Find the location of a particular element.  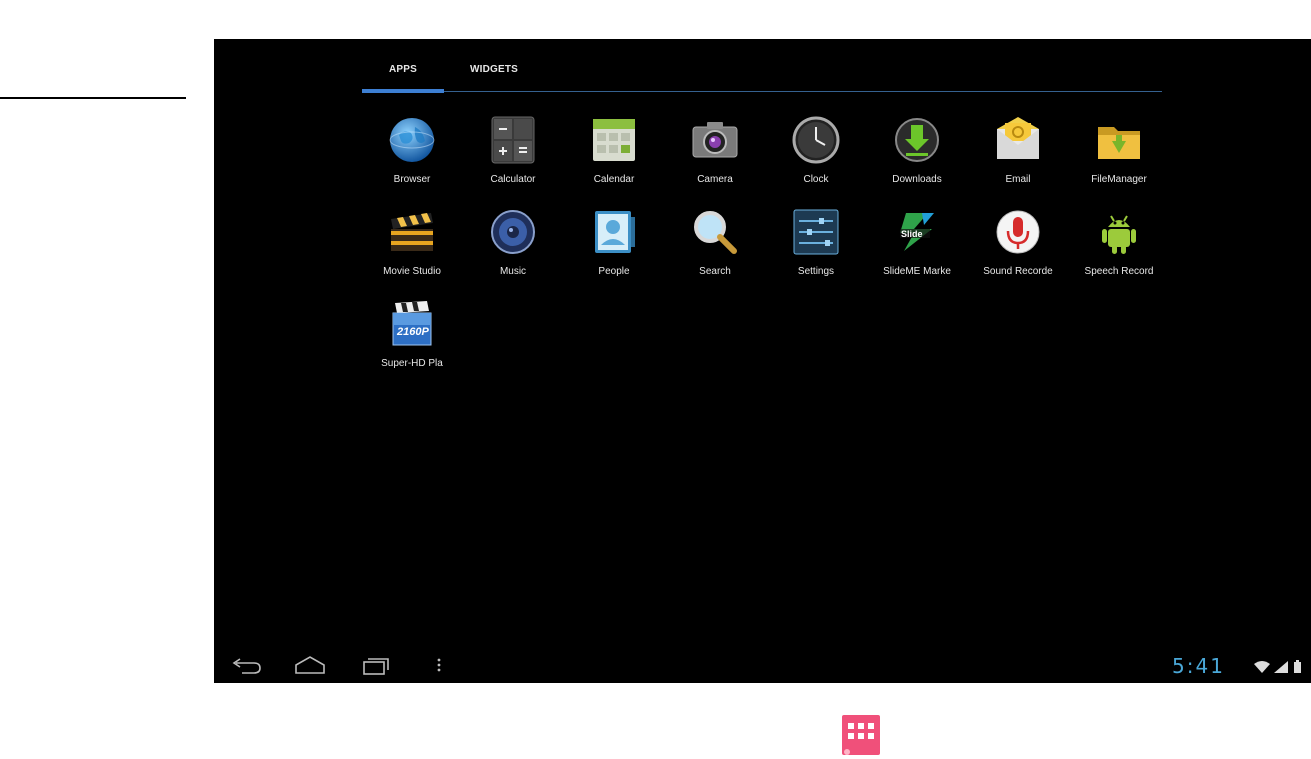

calendar-icon is located at coordinates (614, 140).